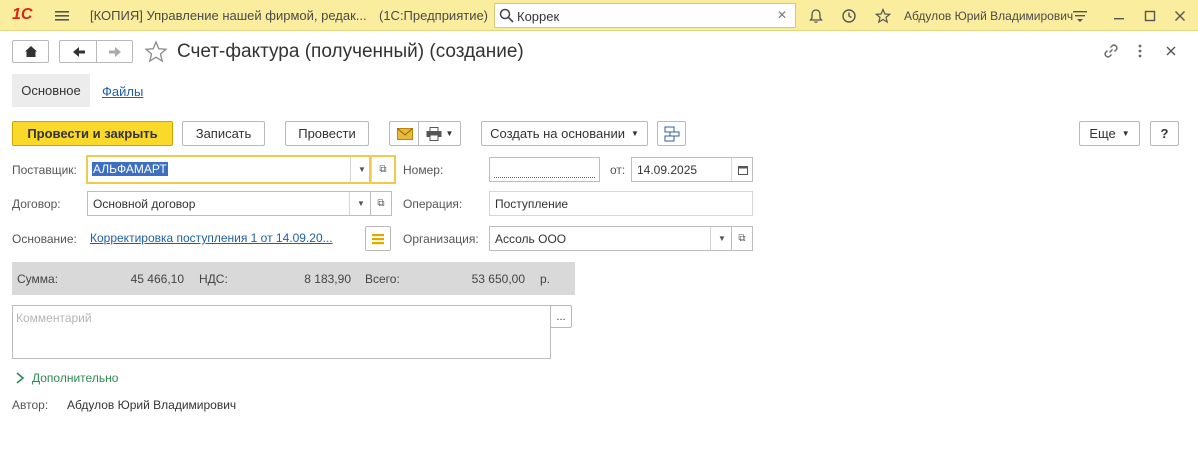 The height and width of the screenshot is (456, 1198). What do you see at coordinates (538, 16) in the screenshot?
I see `search-input: Коррек` at bounding box center [538, 16].